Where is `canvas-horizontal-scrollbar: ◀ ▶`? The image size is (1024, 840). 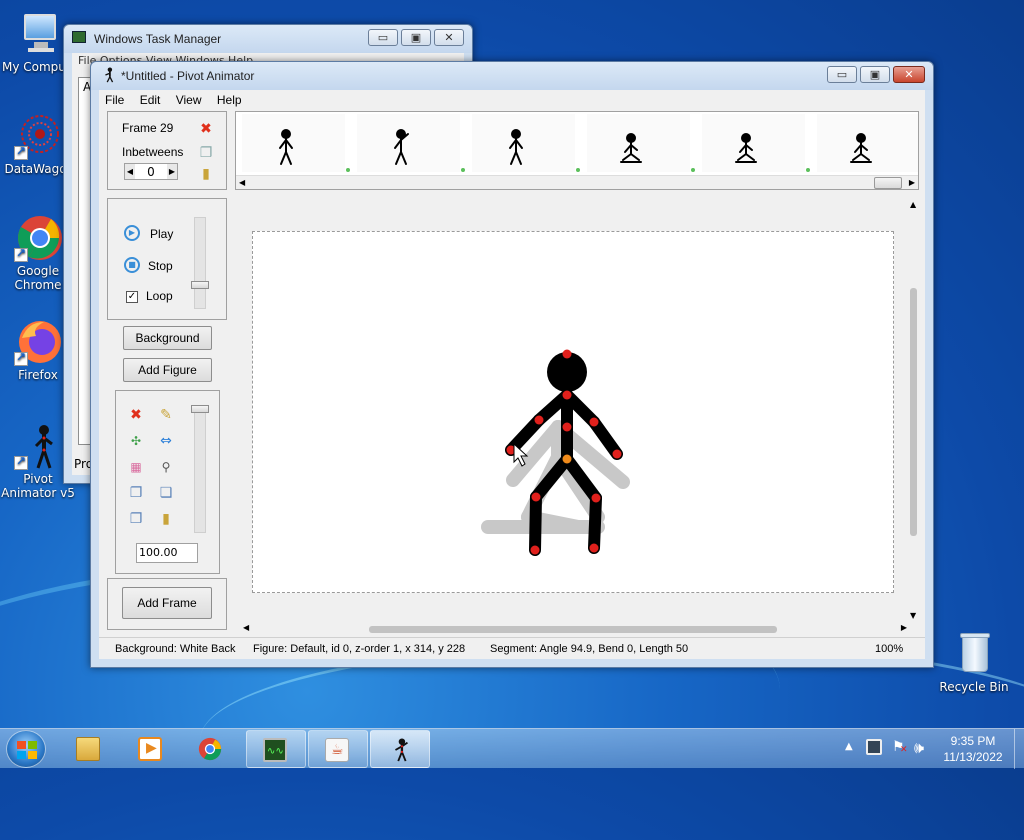
canvas-horizontal-scrollbar: ◀ ▶ is located at coordinates (571, 629).